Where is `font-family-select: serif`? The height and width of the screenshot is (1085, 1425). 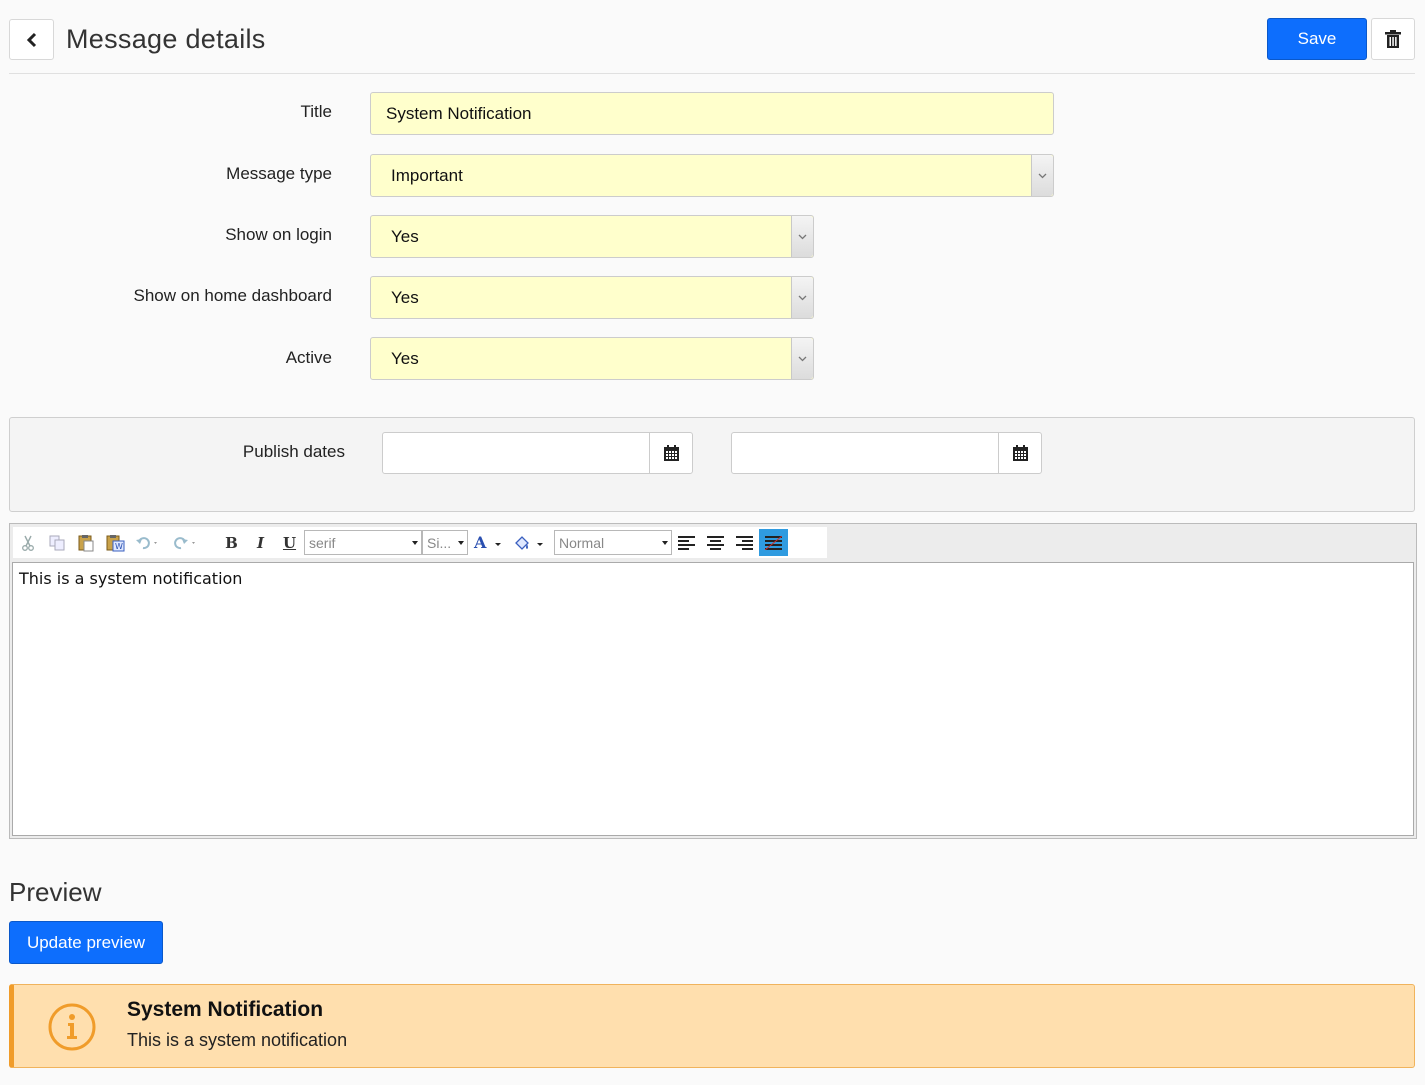 font-family-select: serif is located at coordinates (363, 542).